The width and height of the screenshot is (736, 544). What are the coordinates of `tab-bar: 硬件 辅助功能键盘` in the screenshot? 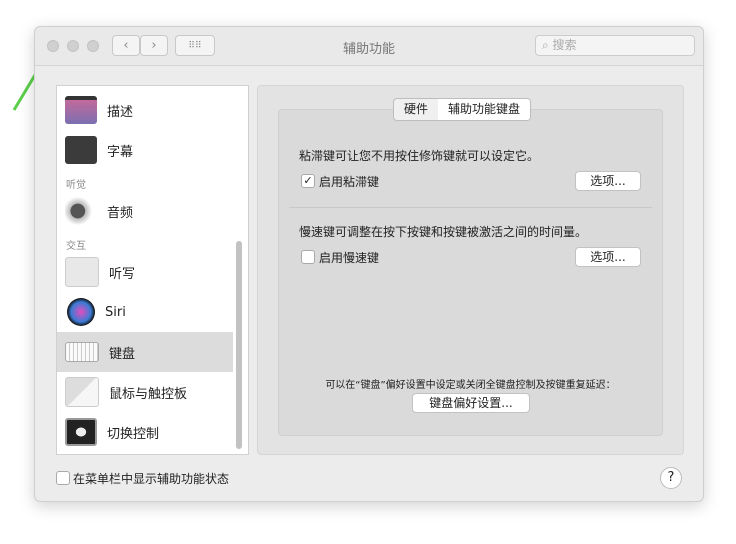 It's located at (462, 109).